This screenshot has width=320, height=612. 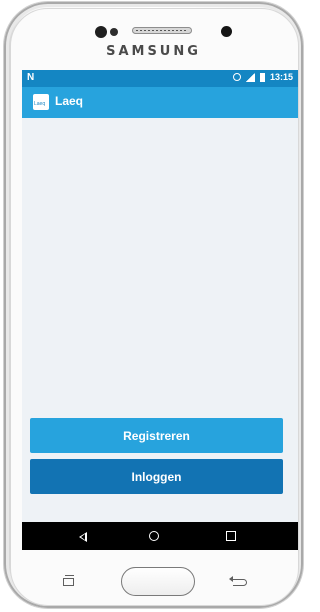 I want to click on alarm-icon, so click(x=236, y=77).